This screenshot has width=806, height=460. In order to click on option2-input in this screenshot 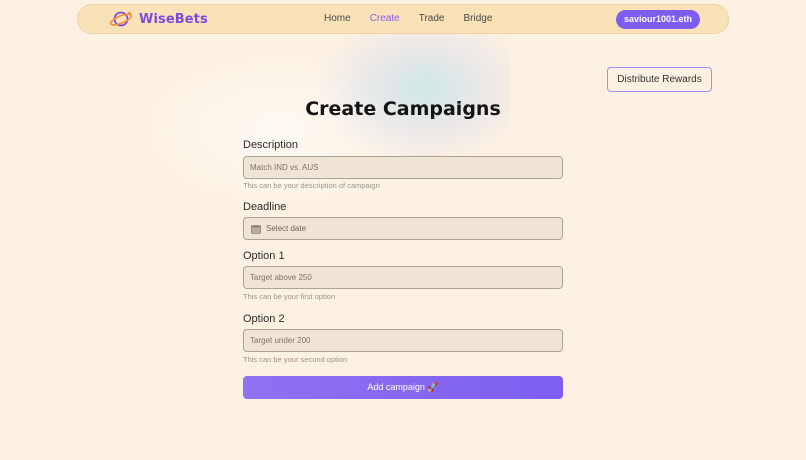, I will do `click(403, 340)`.